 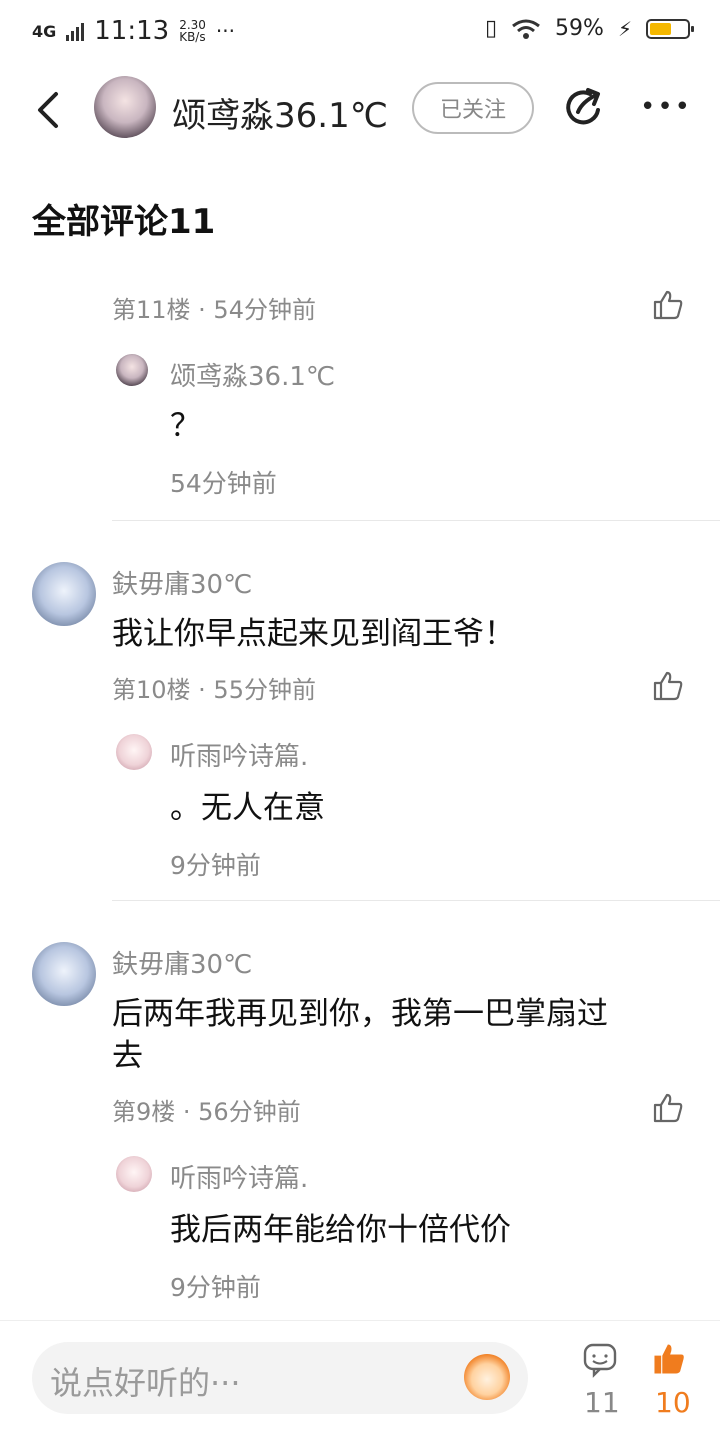 I want to click on back-button, so click(x=50, y=110).